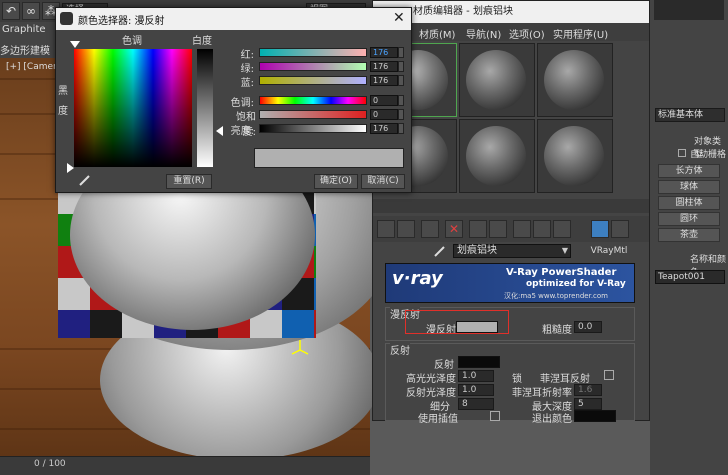  What do you see at coordinates (479, 362) in the screenshot?
I see `reflect-color-swatch` at bounding box center [479, 362].